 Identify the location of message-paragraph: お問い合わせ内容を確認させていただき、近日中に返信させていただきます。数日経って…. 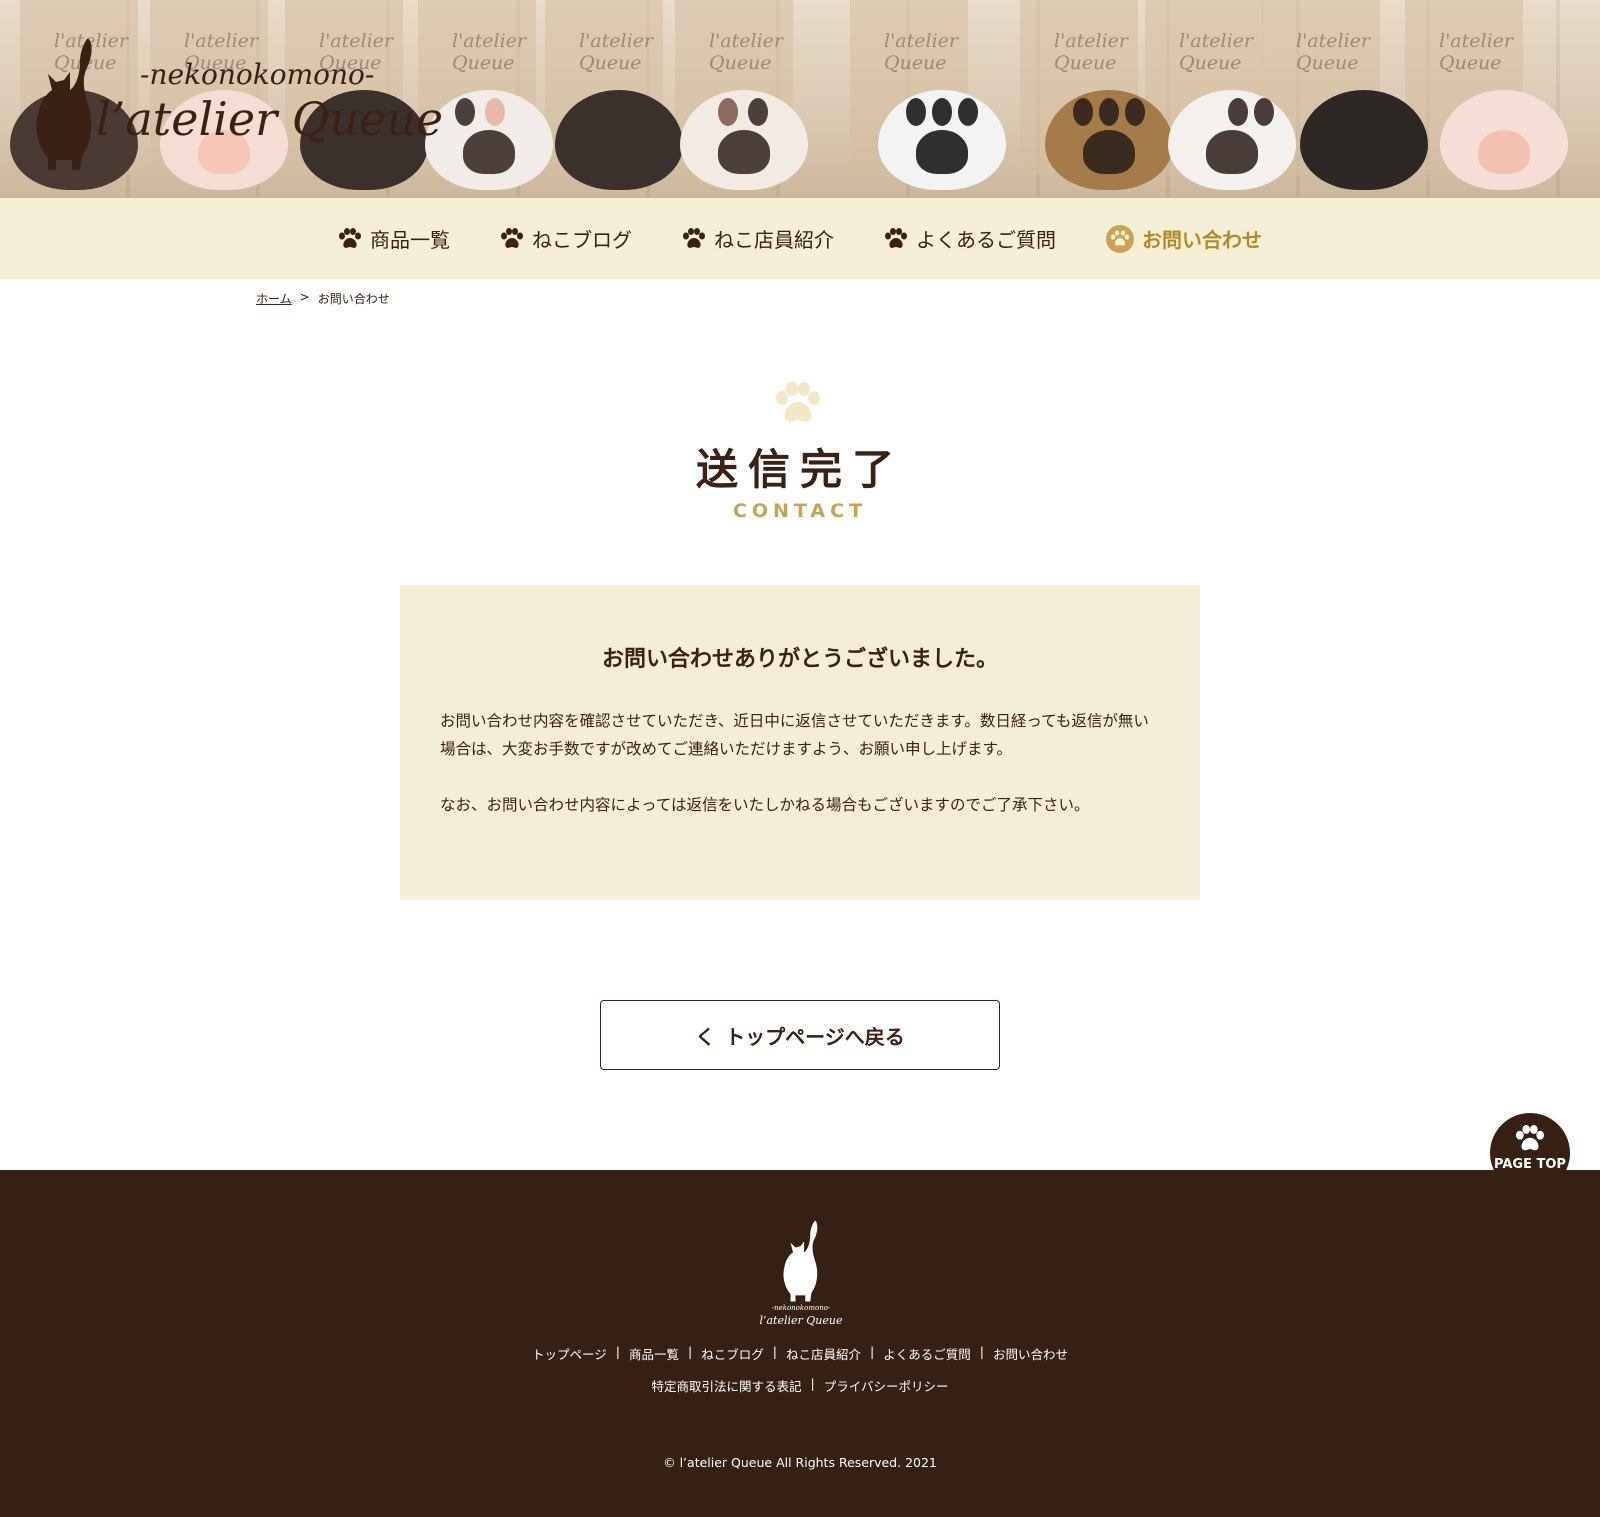
(794, 735).